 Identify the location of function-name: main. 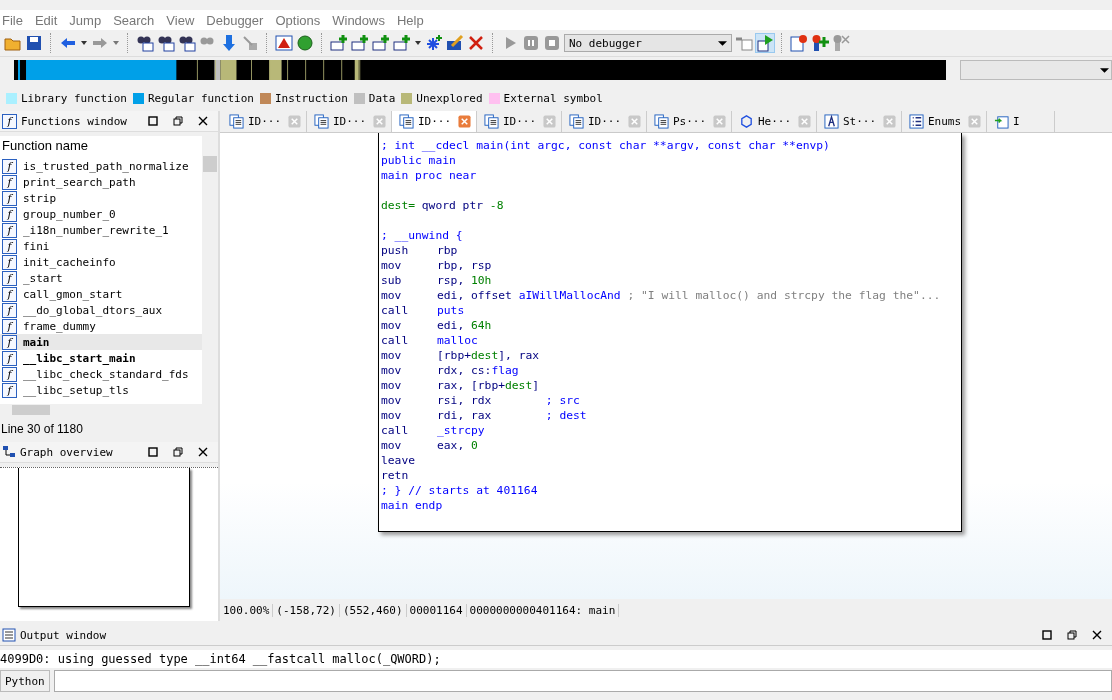
(36, 342).